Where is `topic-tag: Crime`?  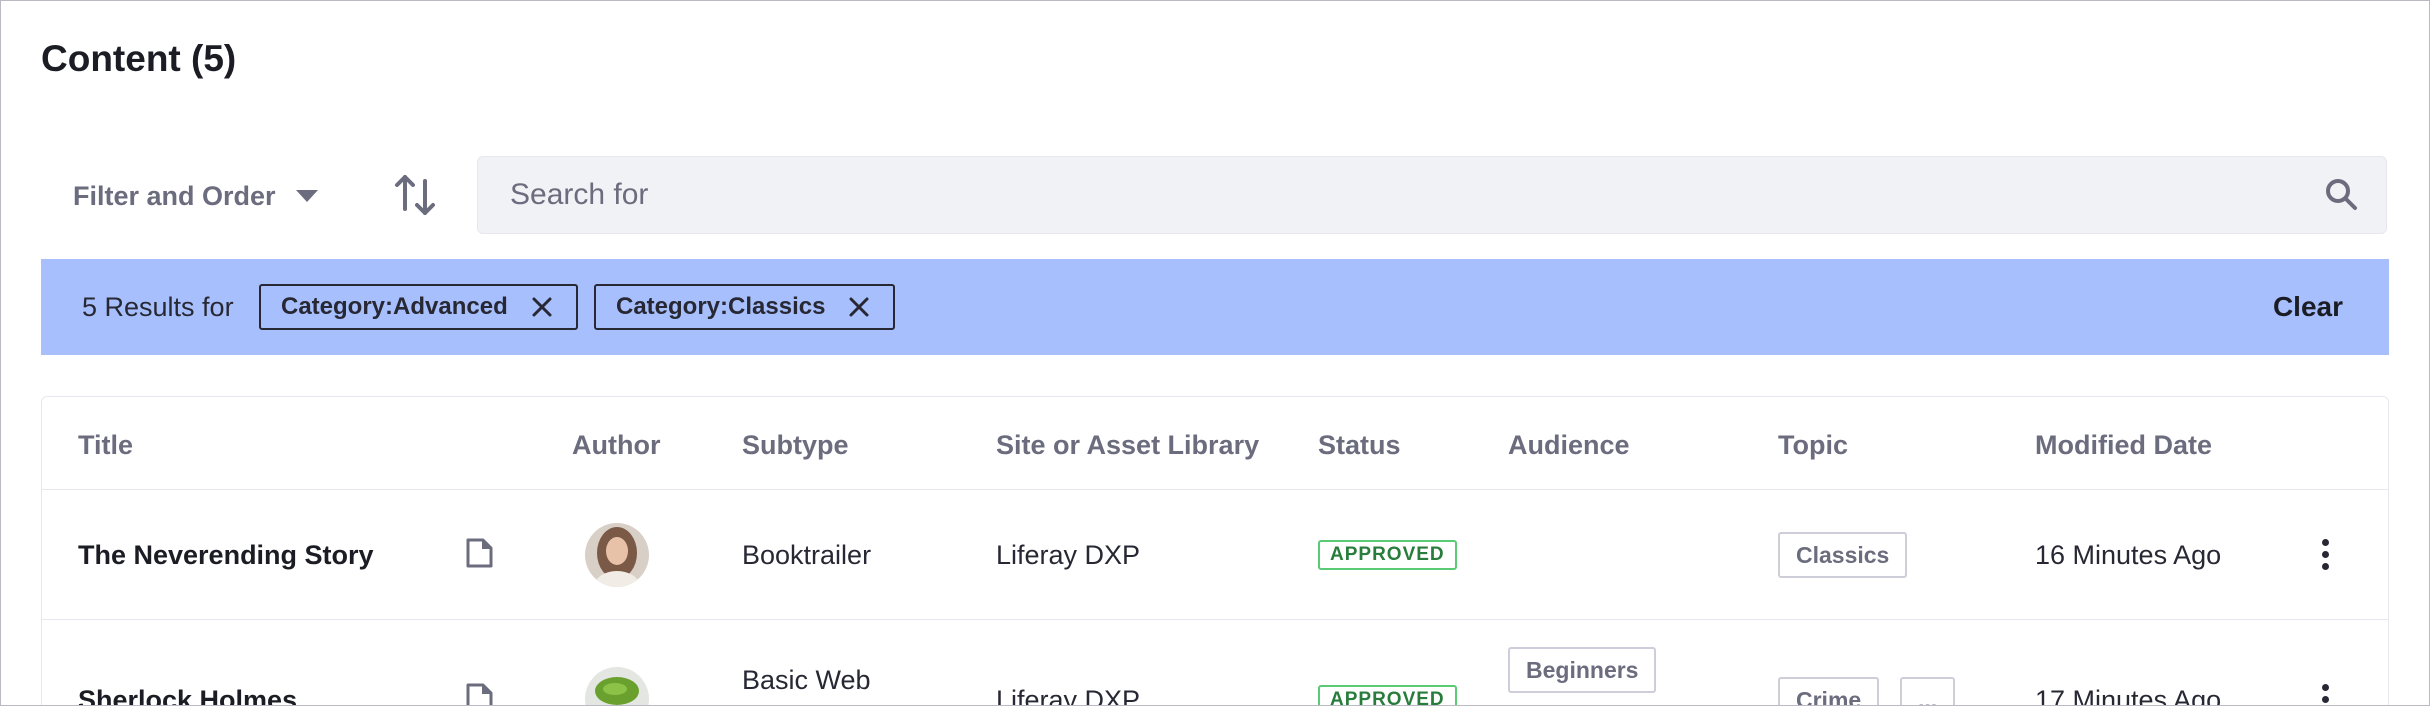 topic-tag: Crime is located at coordinates (1829, 691).